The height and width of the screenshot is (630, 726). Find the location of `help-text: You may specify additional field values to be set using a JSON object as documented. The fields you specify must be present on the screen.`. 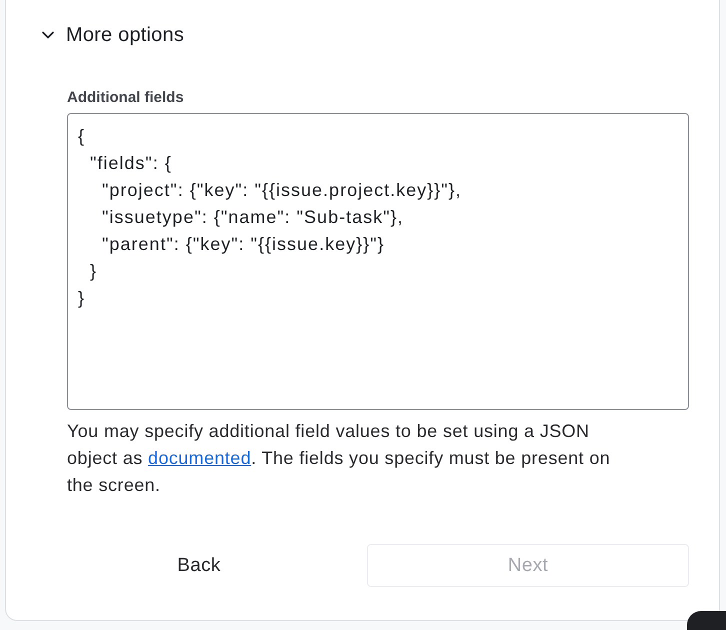

help-text: You may specify additional field values to be set using a JSON object as documented. The fields you specify must be present on the screen. is located at coordinates (339, 458).